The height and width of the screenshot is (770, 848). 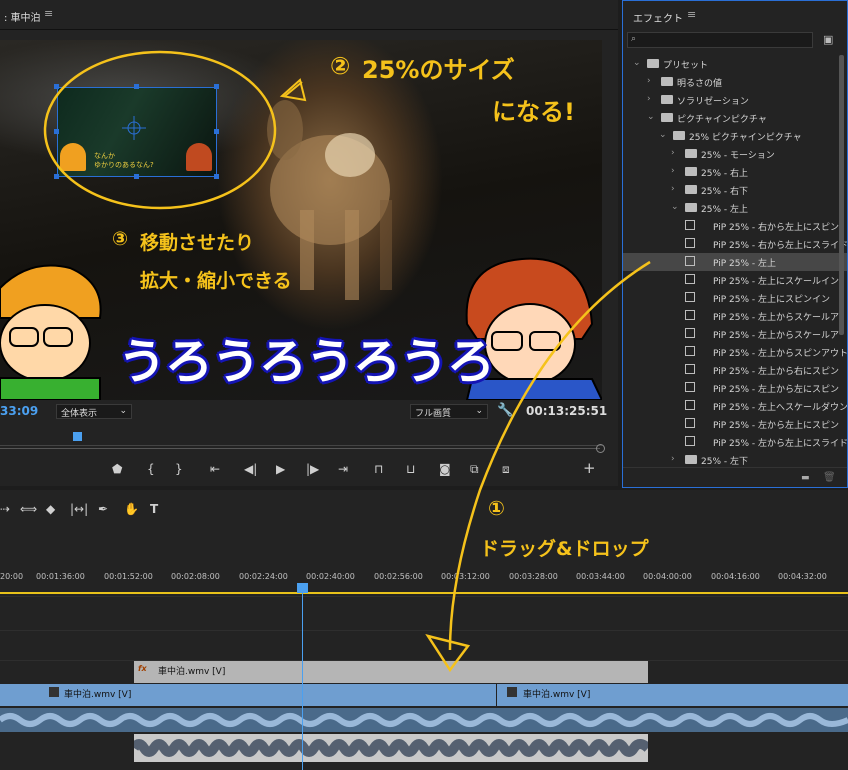 What do you see at coordinates (780, 408) in the screenshot?
I see `tree-item-label: PiP 25% - 左上へスケールダウン` at bounding box center [780, 408].